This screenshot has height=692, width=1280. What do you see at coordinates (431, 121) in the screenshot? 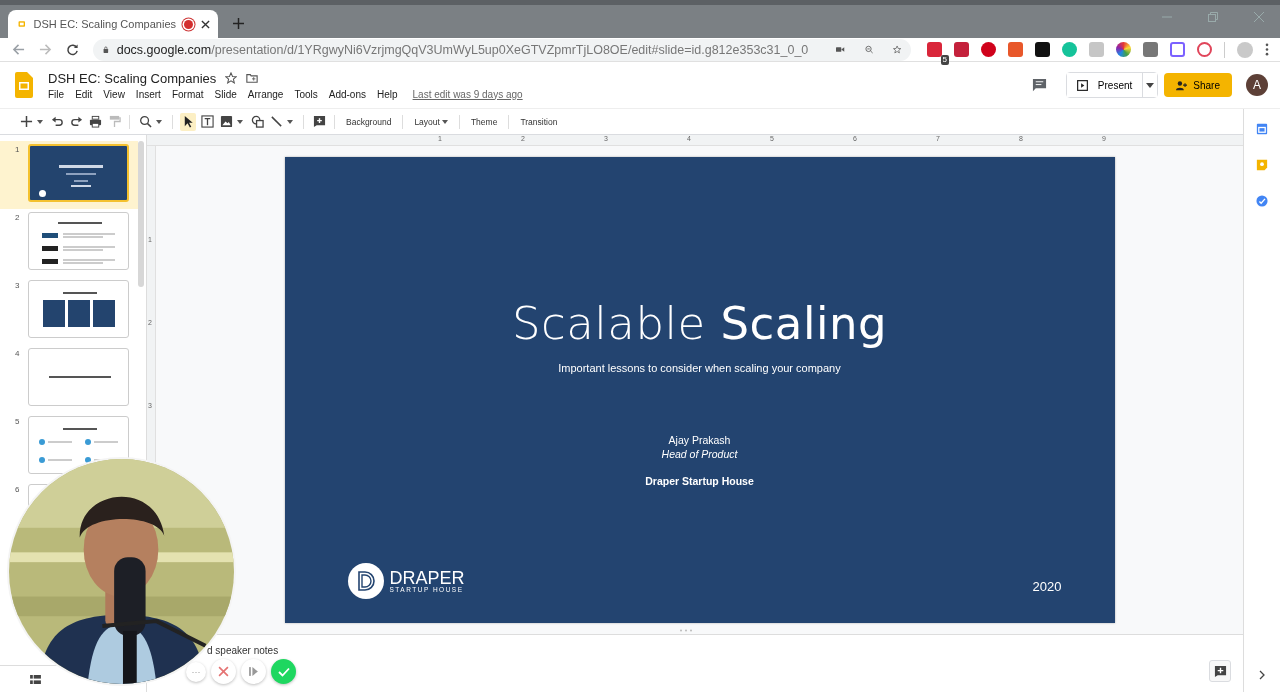
I see `toolbar-button: Layout` at bounding box center [431, 121].